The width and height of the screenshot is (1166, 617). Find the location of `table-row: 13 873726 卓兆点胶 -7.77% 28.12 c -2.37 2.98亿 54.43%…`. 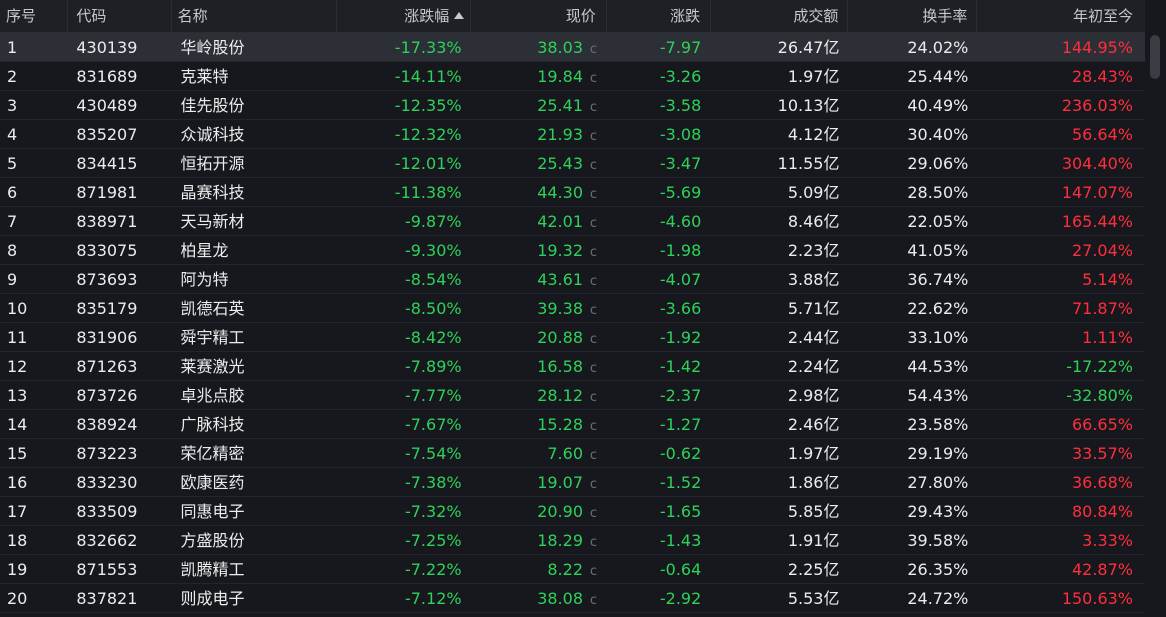

table-row: 13 873726 卓兆点胶 -7.77% 28.12 c -2.37 2.98亿 54.43%… is located at coordinates (572, 395).